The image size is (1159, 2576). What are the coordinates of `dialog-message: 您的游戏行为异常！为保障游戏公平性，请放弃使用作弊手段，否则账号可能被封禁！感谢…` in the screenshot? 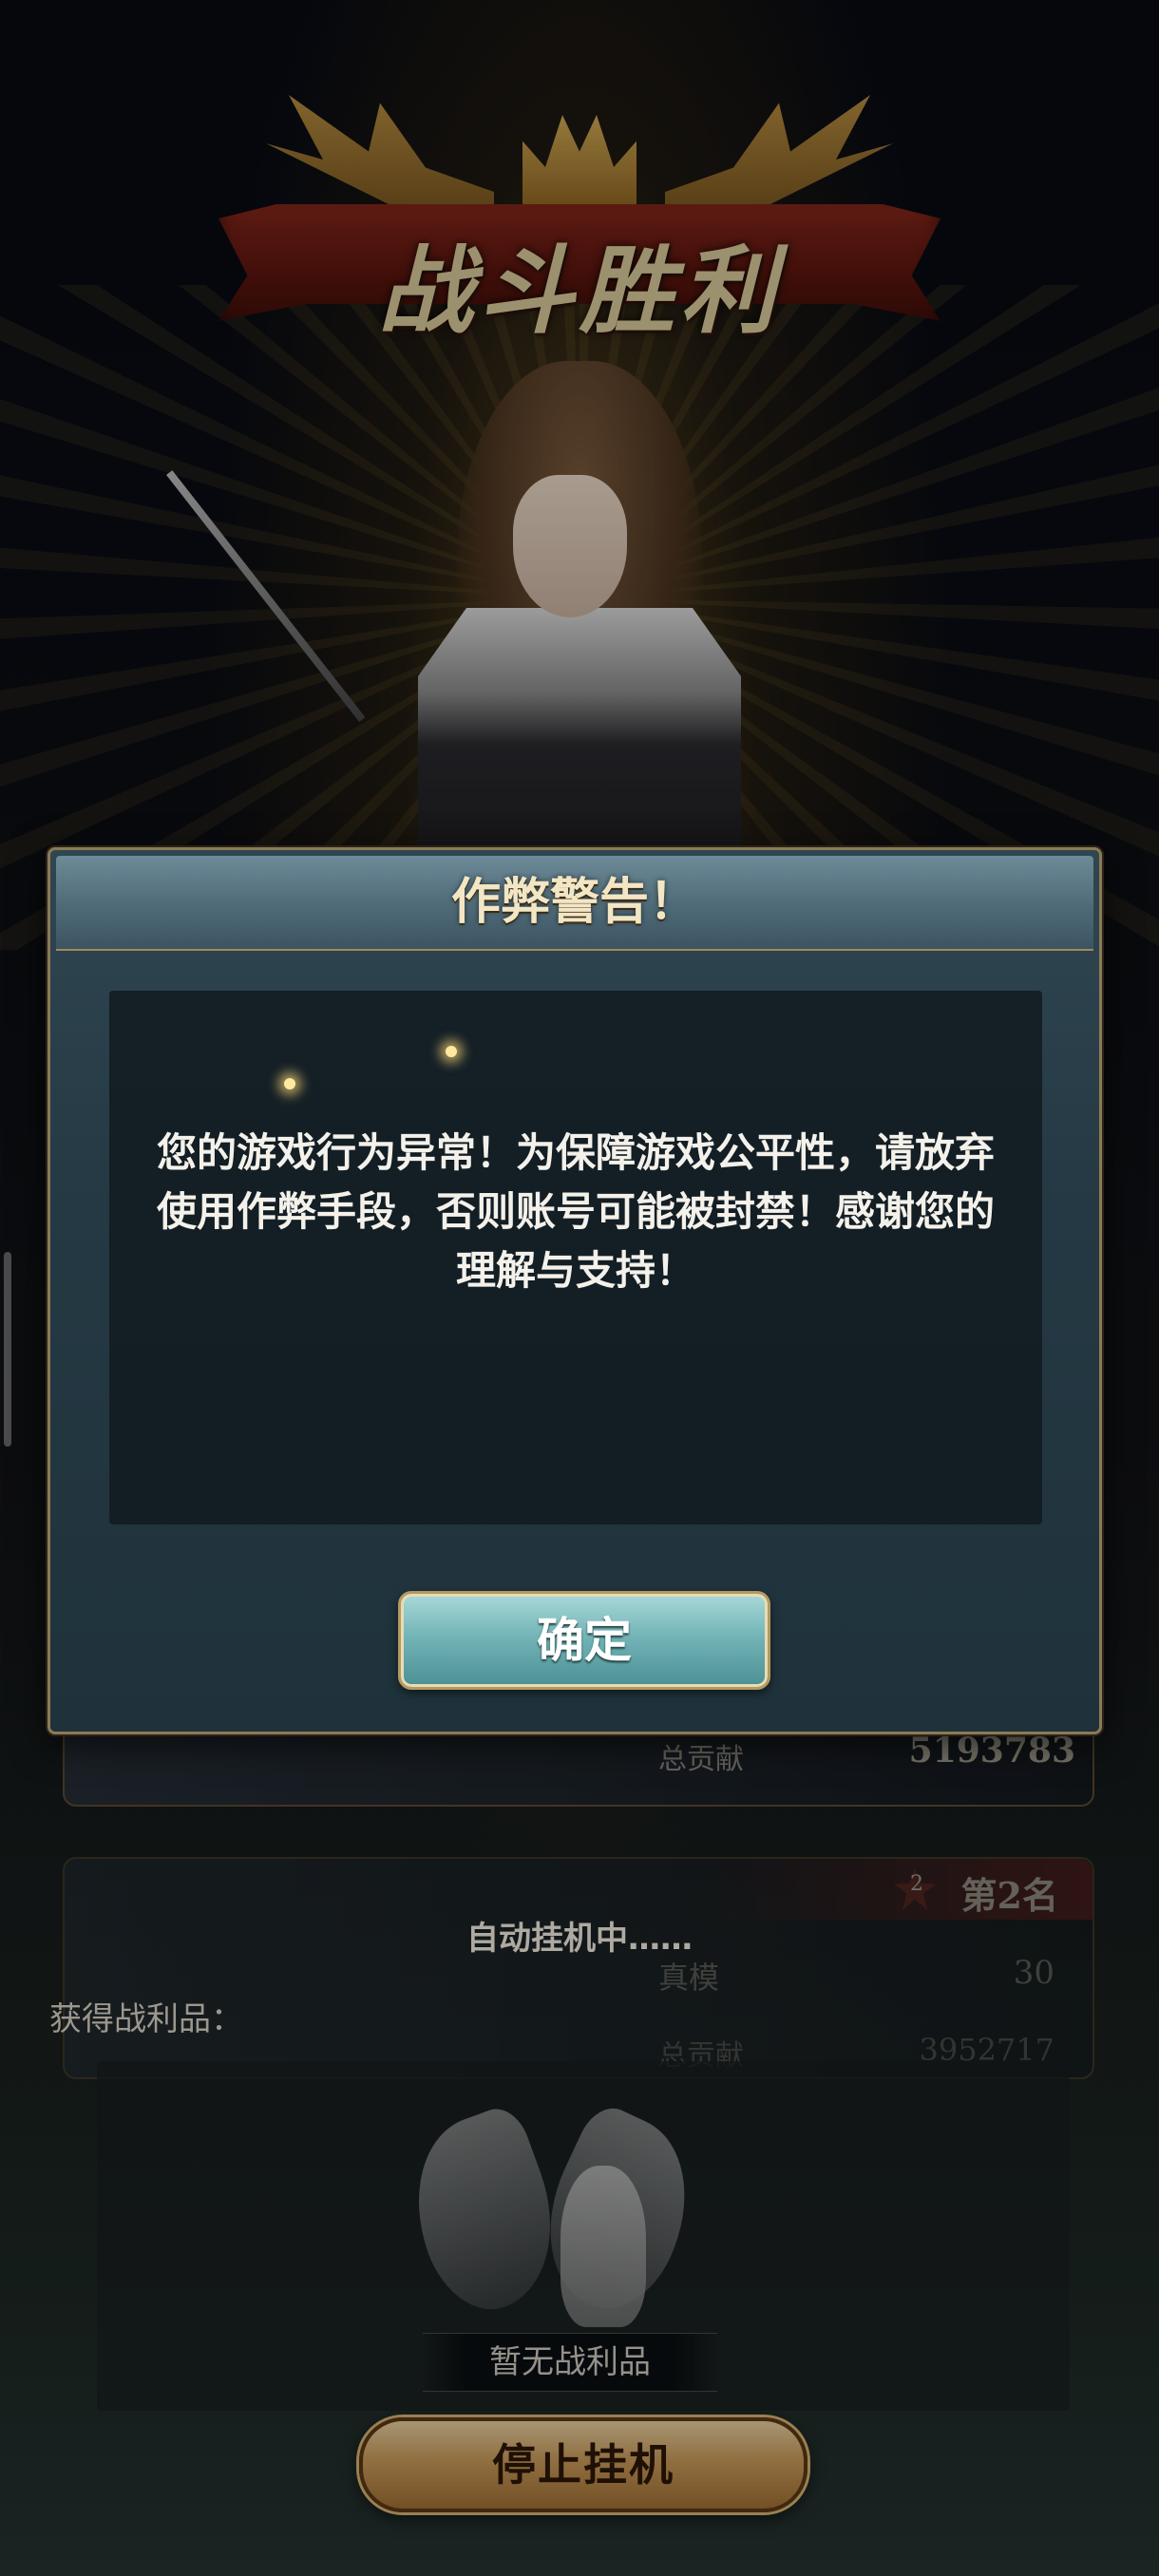 It's located at (575, 1211).